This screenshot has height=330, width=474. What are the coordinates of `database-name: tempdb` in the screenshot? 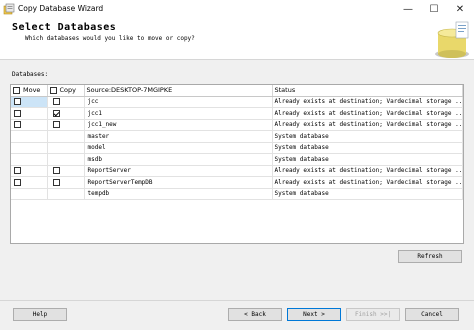 It's located at (178, 194).